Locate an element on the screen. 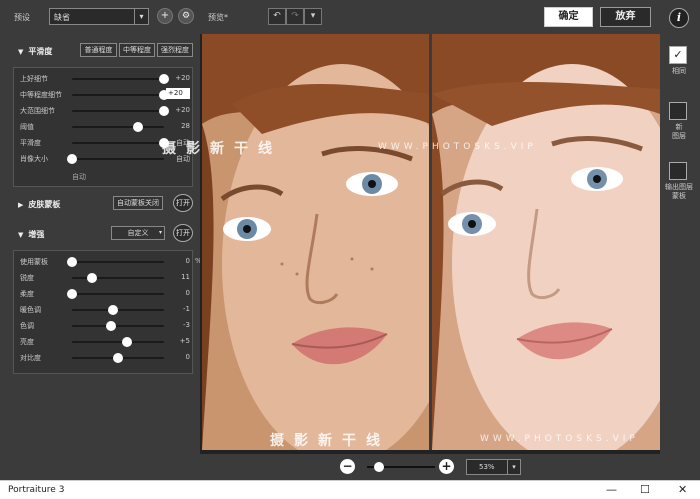 The image size is (700, 499). right-toolbar: ✓ 相同 新 图层 输出图层 蒙板 is located at coordinates (680, 244).